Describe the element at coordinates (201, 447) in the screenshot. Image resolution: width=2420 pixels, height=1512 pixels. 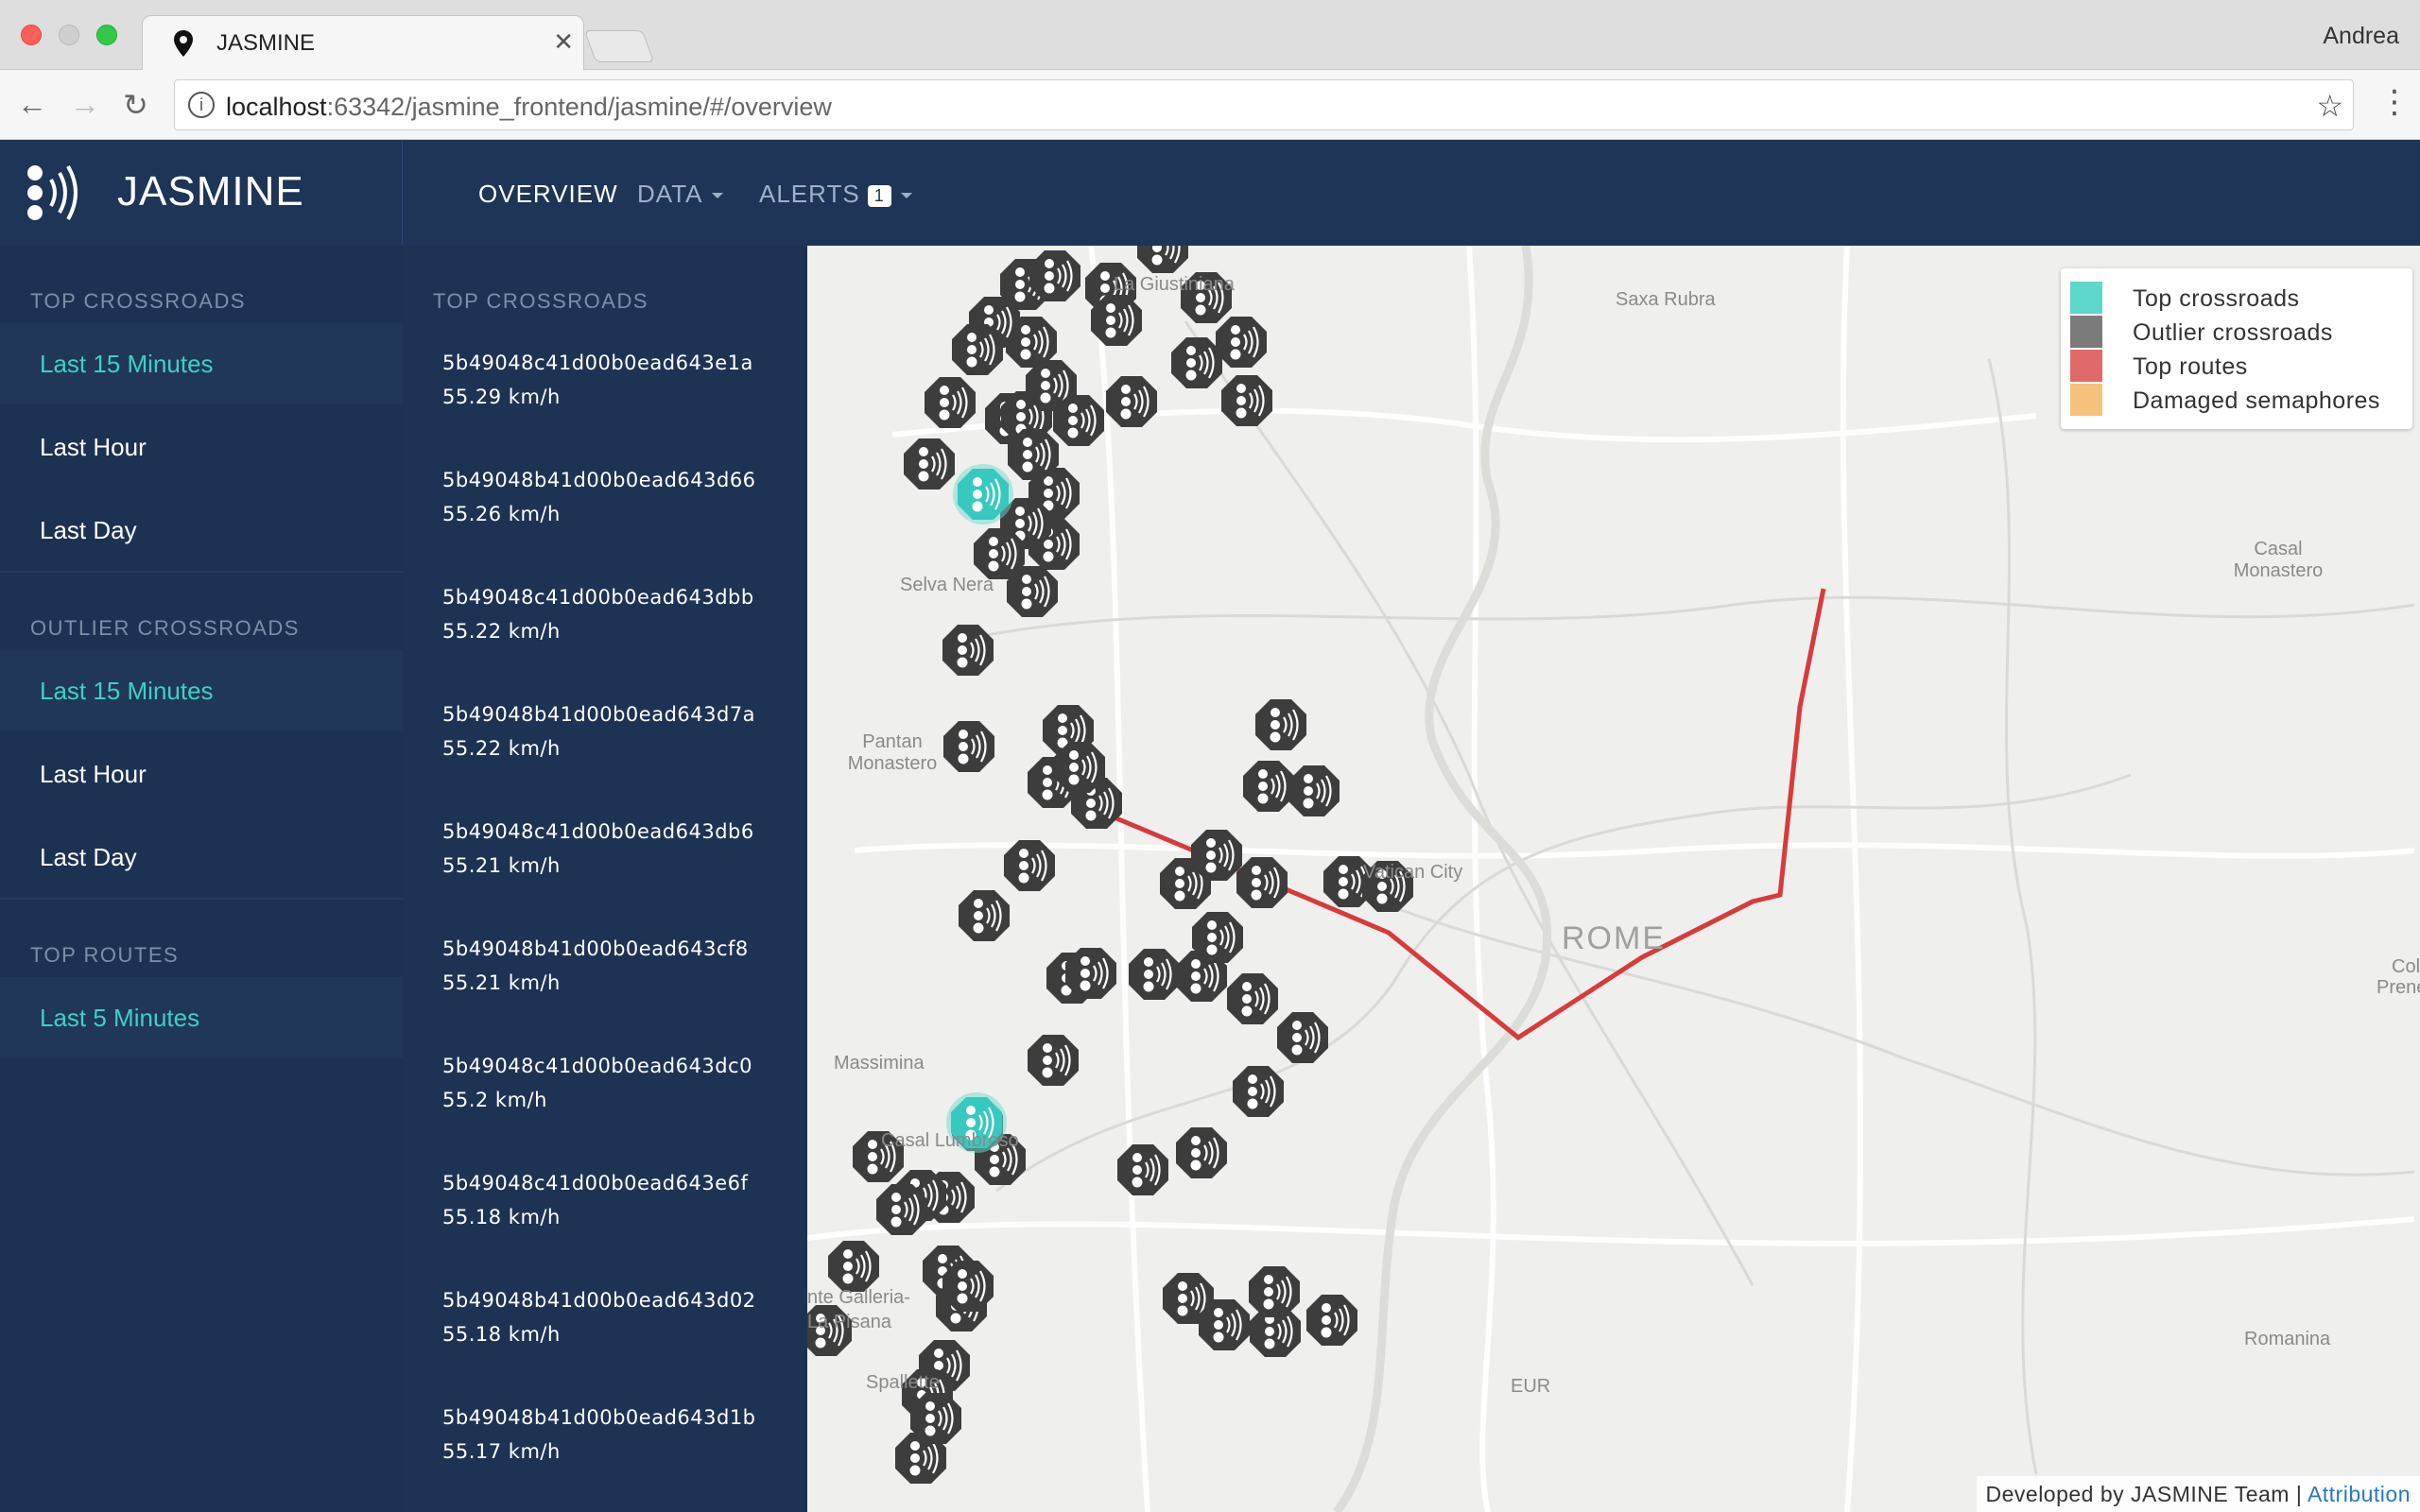
I see `sidebar-item-top-hour: Last Hour` at that location.